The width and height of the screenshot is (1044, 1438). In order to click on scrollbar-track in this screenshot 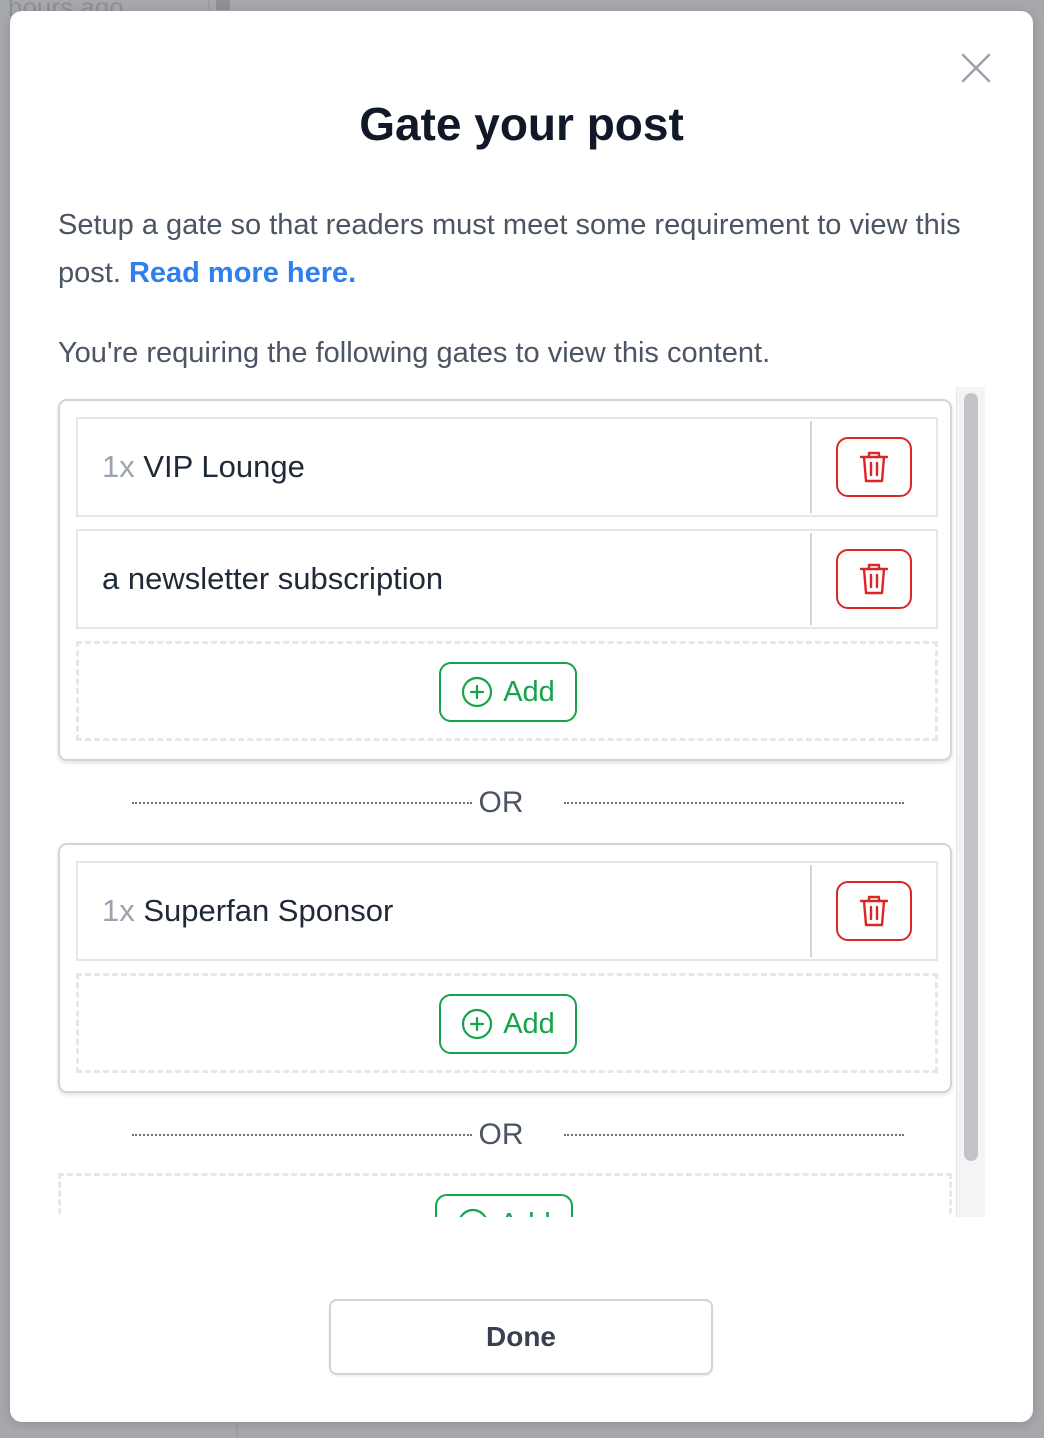, I will do `click(970, 802)`.